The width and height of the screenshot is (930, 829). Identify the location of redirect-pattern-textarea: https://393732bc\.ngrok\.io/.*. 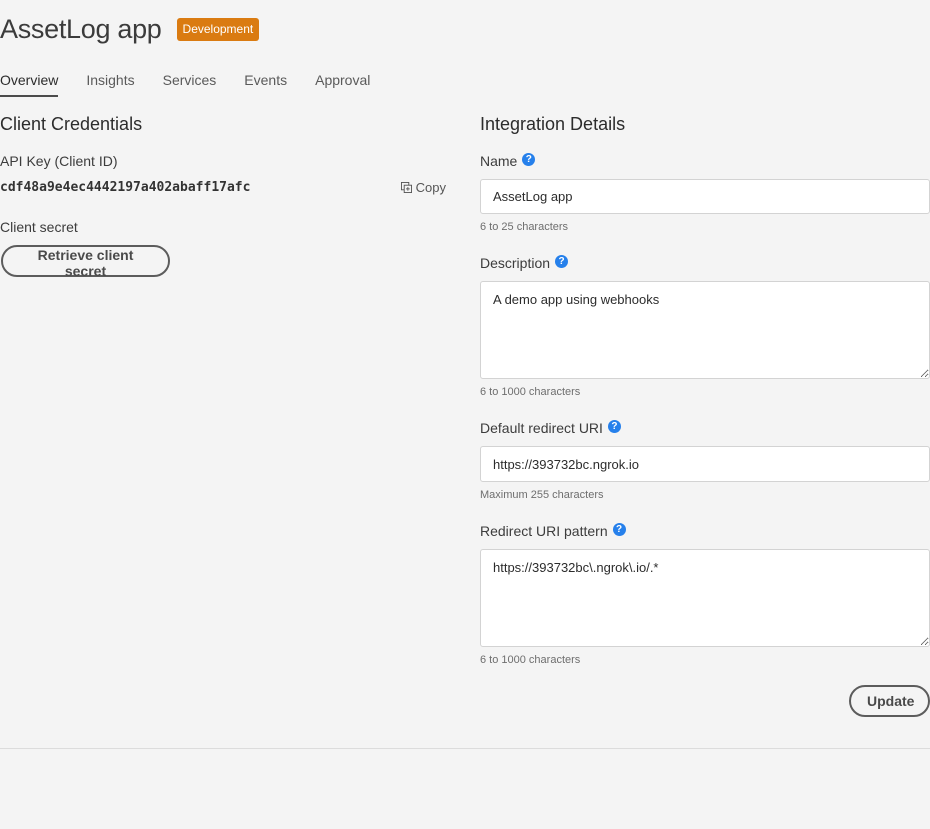
(705, 598).